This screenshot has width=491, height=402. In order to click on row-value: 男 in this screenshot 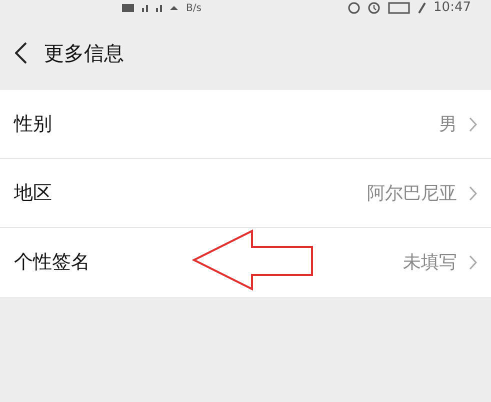, I will do `click(448, 124)`.